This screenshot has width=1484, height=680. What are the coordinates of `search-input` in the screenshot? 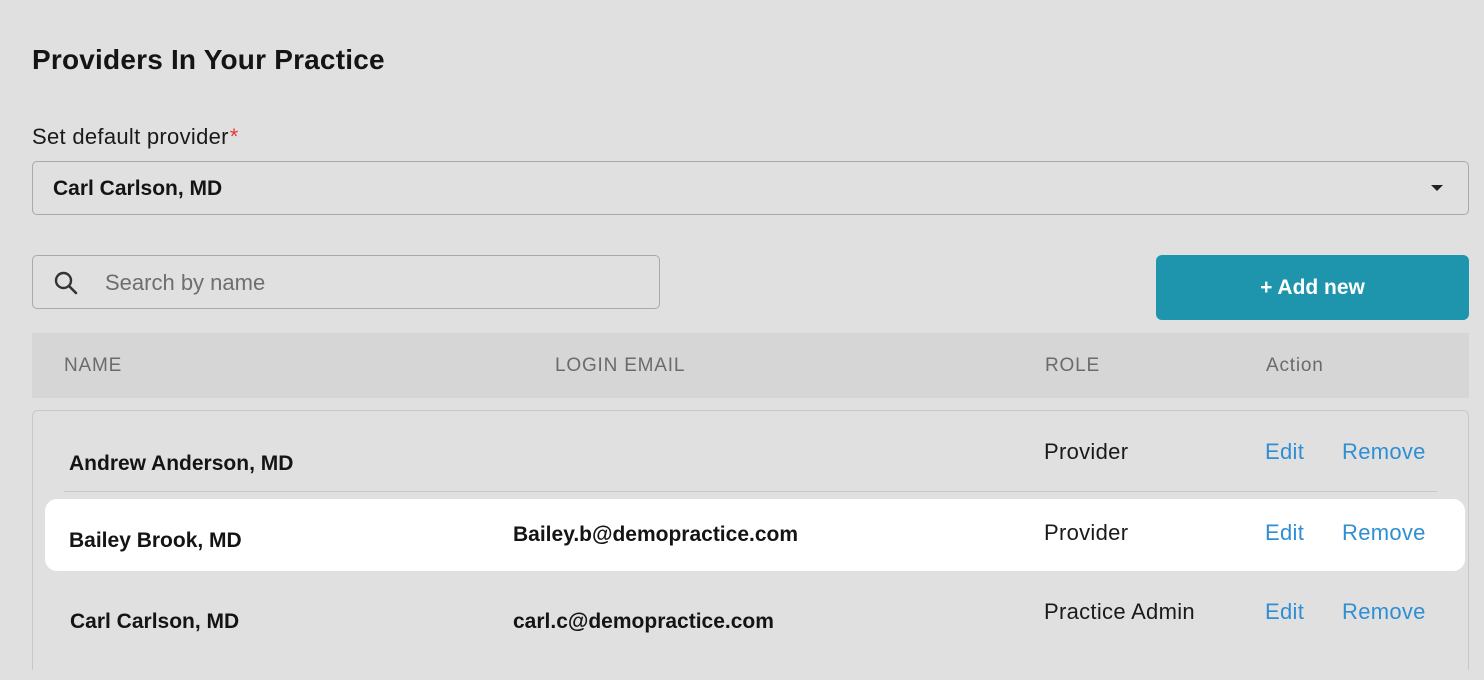 It's located at (375, 283).